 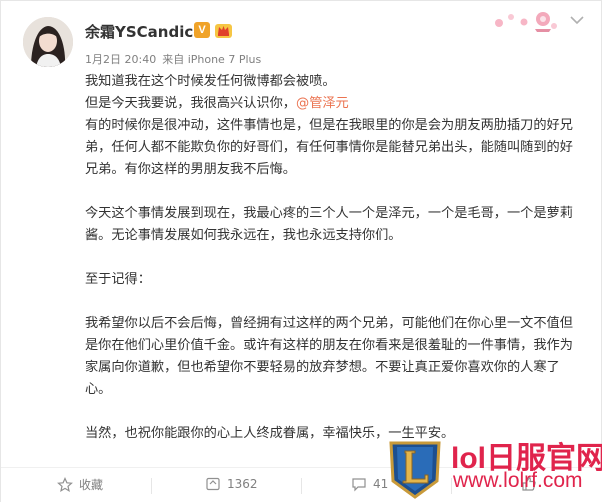 I want to click on flower-decoration, so click(x=526, y=22).